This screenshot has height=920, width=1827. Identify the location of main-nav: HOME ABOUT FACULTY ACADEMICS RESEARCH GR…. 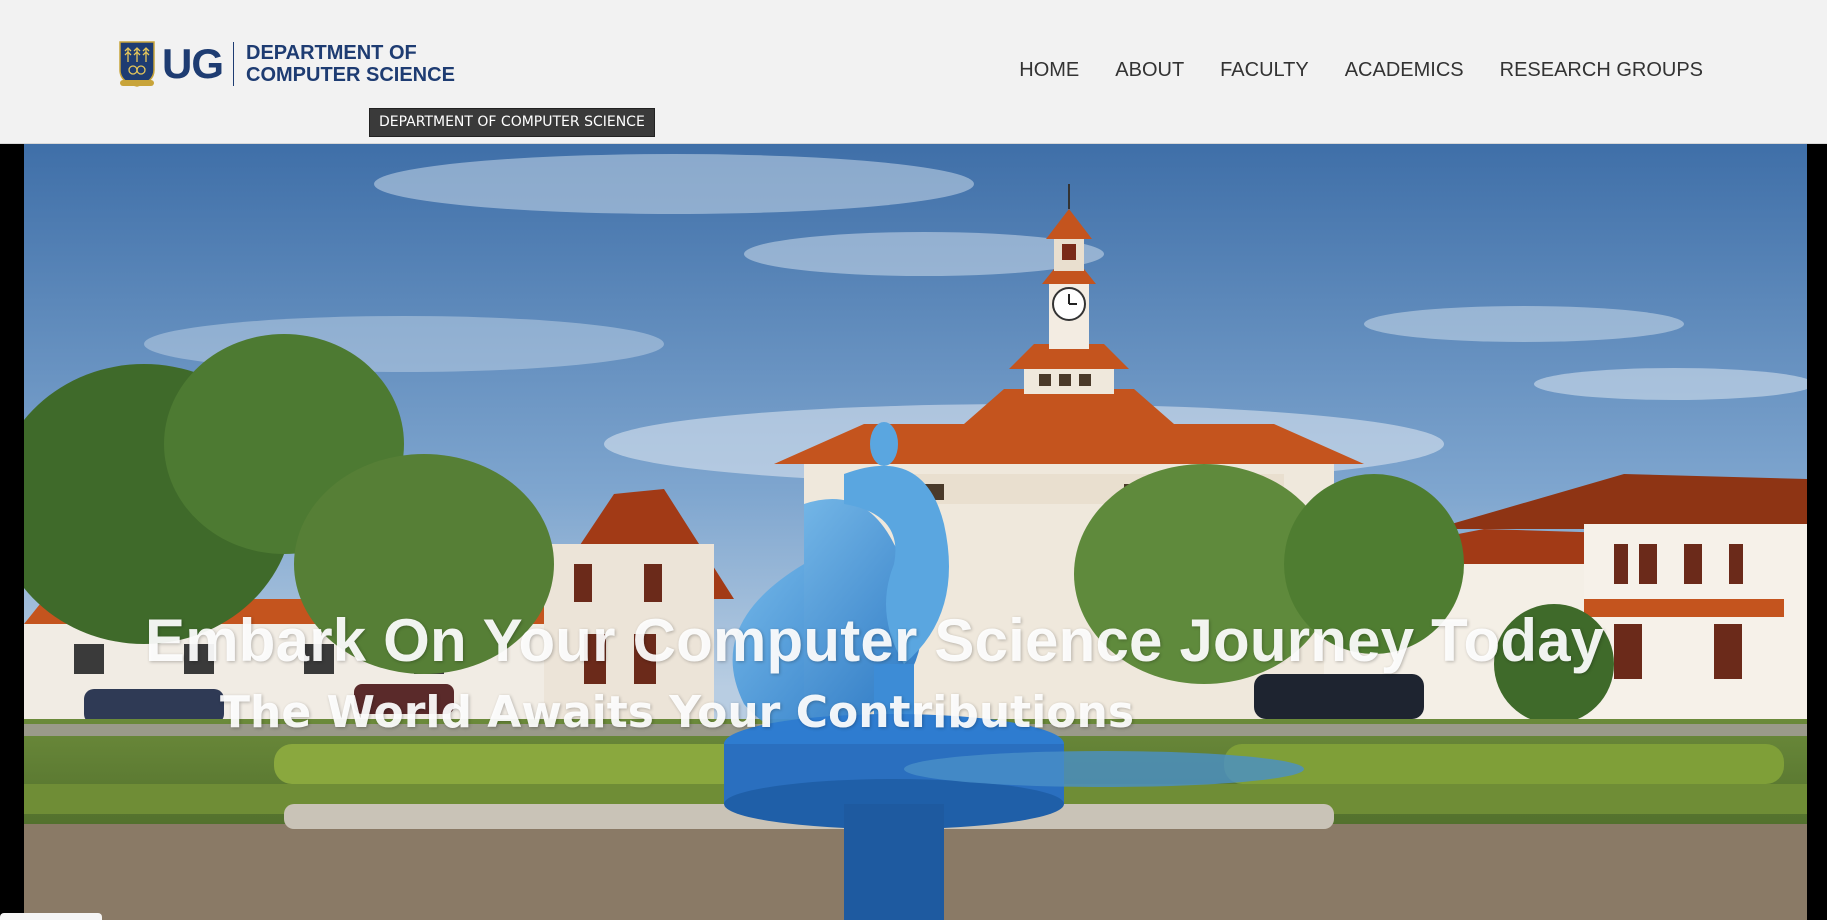
(1343, 70).